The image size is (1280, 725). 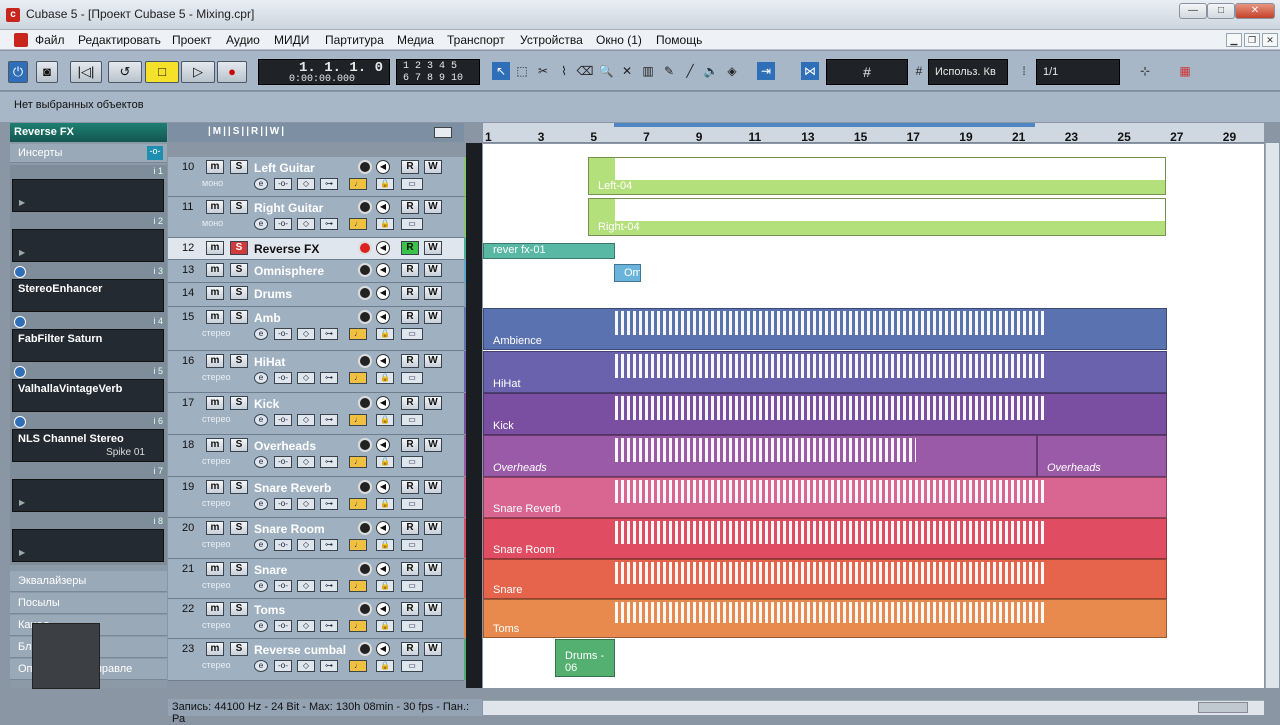 I want to click on menu-midi: МИДИ, so click(x=291, y=40).